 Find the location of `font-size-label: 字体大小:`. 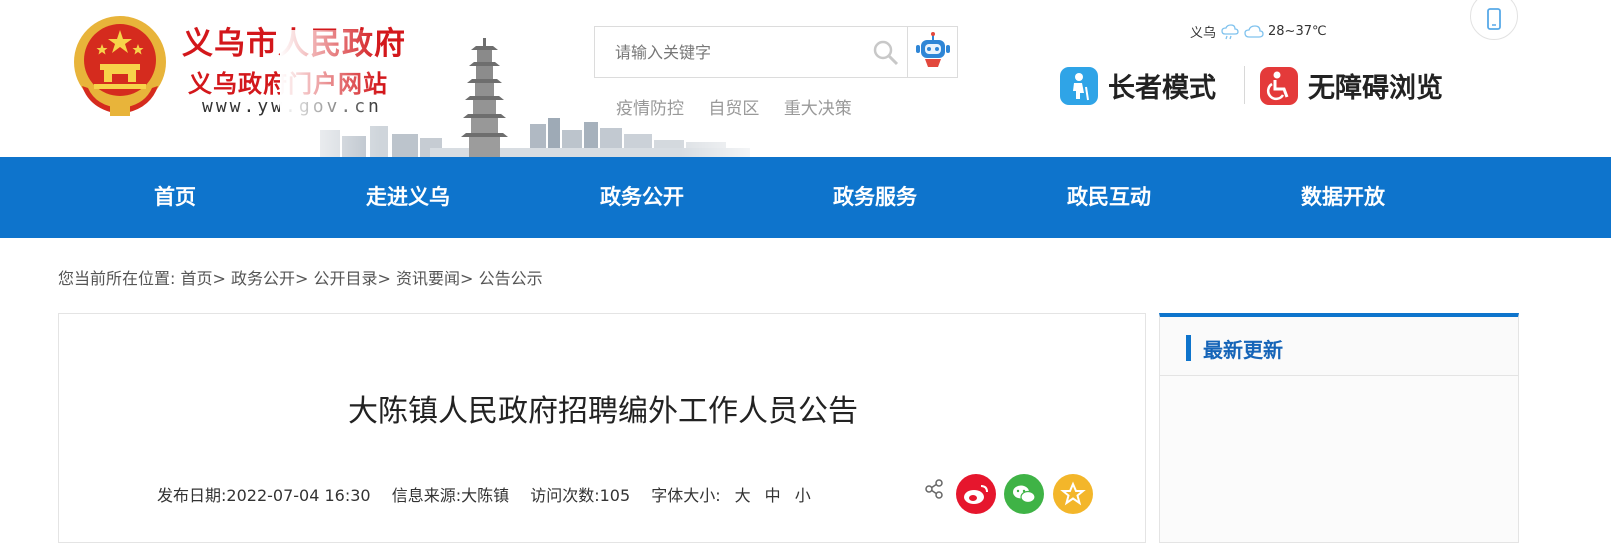

font-size-label: 字体大小: is located at coordinates (686, 495).